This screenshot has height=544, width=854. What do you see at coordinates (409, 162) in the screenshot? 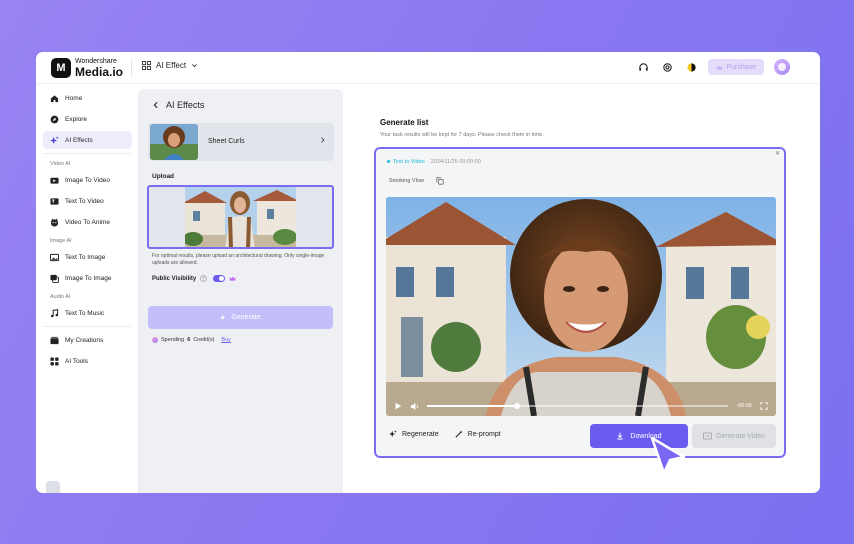
I see `task-type-label: Text to Video` at bounding box center [409, 162].